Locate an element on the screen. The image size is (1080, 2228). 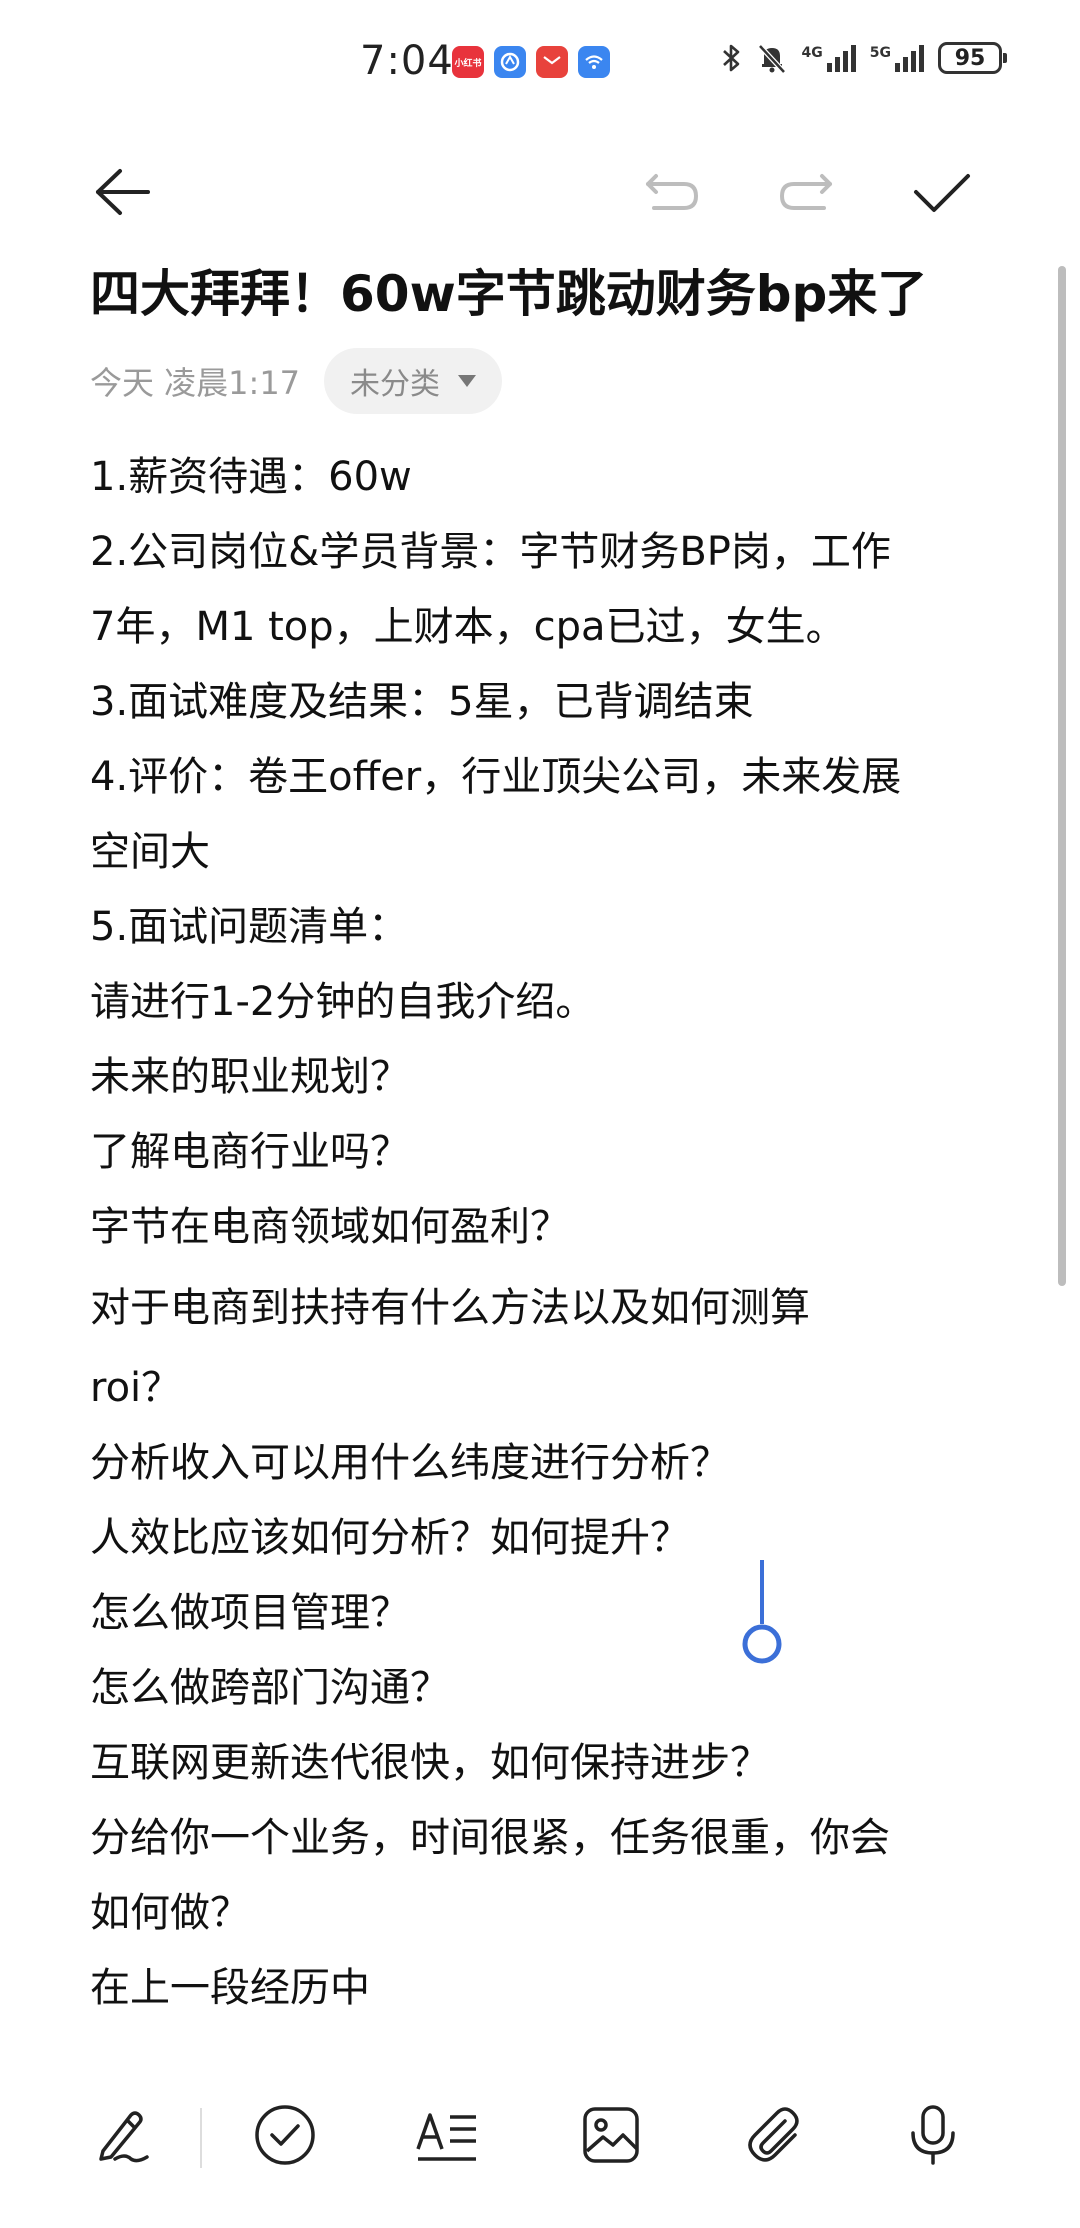
image-button is located at coordinates (611, 2135).